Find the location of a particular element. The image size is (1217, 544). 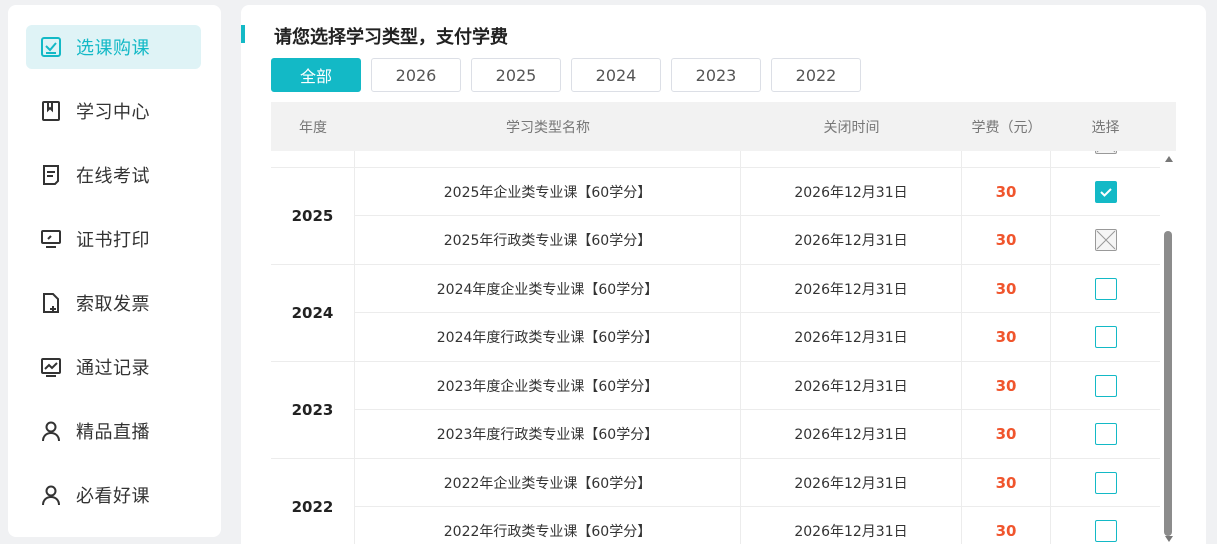

filter-button-3: 2024 is located at coordinates (616, 75).